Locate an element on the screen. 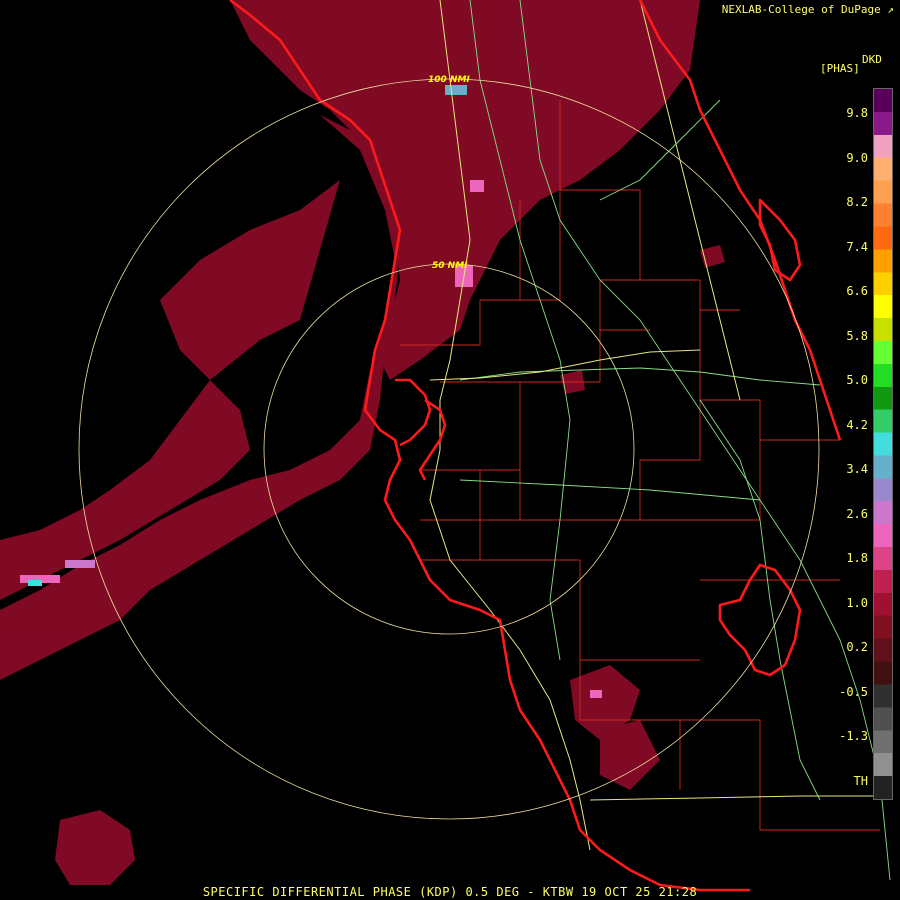 The height and width of the screenshot is (900, 900). cape-canaveral-lagoon is located at coordinates (780, 240).